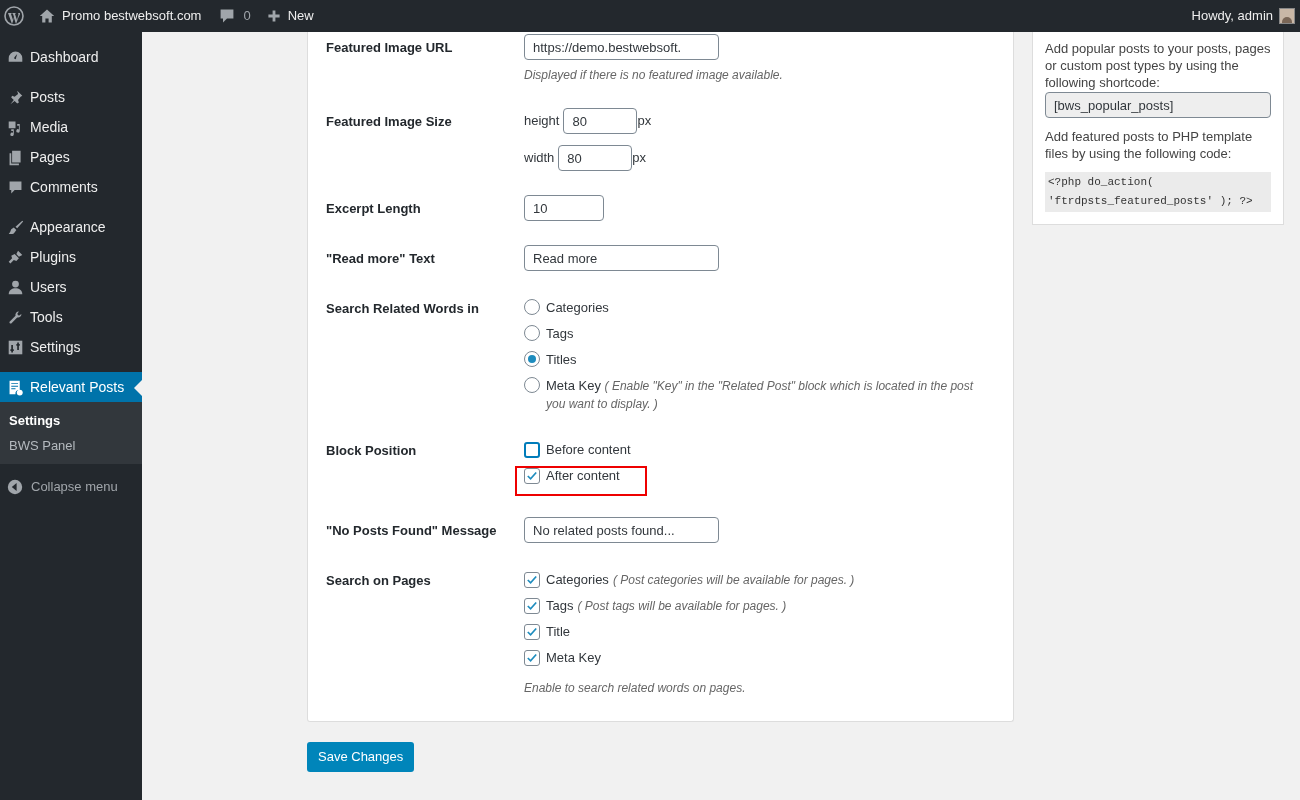 The width and height of the screenshot is (1300, 800). What do you see at coordinates (47, 16) in the screenshot?
I see `home-icon` at bounding box center [47, 16].